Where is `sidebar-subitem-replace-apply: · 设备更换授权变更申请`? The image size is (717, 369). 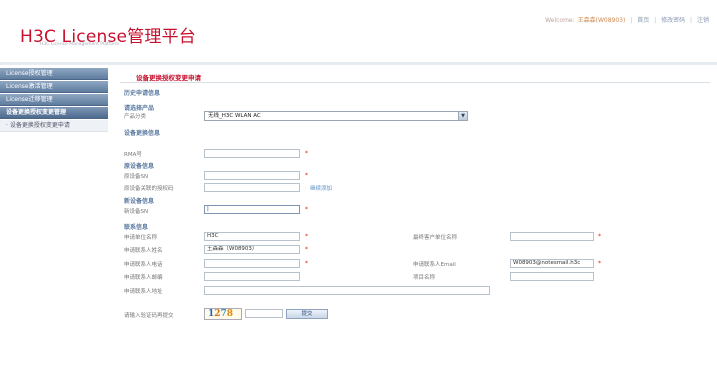 sidebar-subitem-replace-apply: · 设备更换授权变更申请 is located at coordinates (54, 126).